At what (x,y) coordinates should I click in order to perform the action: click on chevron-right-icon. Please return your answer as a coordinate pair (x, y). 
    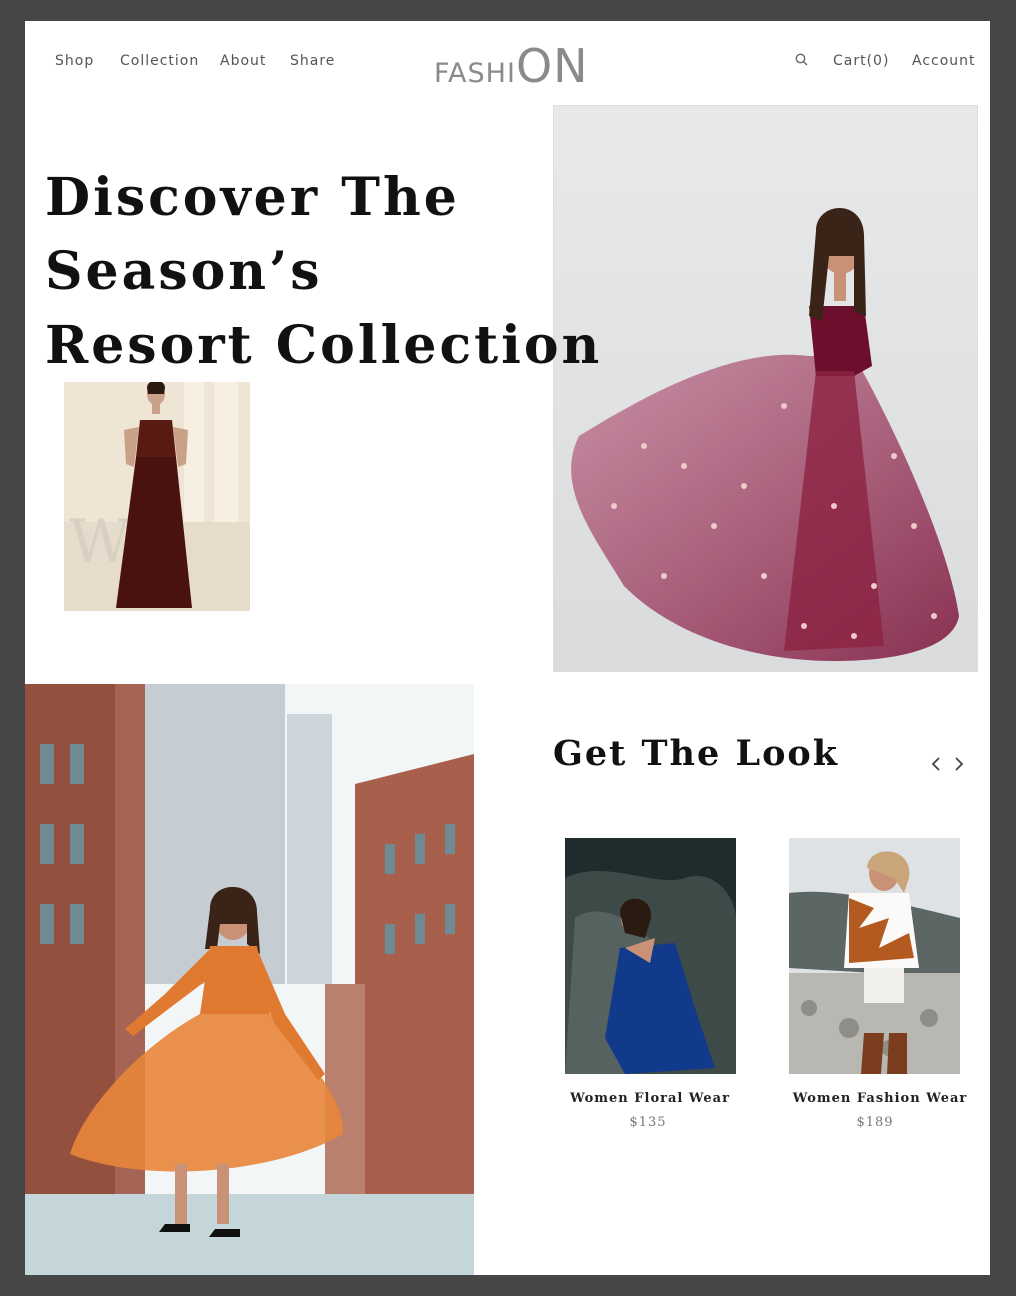
    Looking at the image, I should click on (959, 764).